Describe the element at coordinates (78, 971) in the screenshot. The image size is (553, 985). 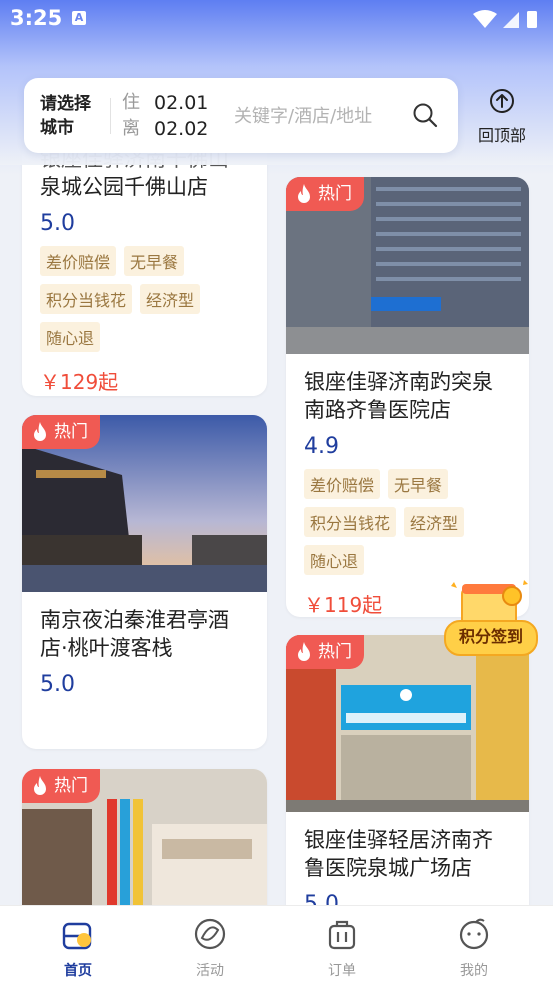
I see `tab-label: 首页` at that location.